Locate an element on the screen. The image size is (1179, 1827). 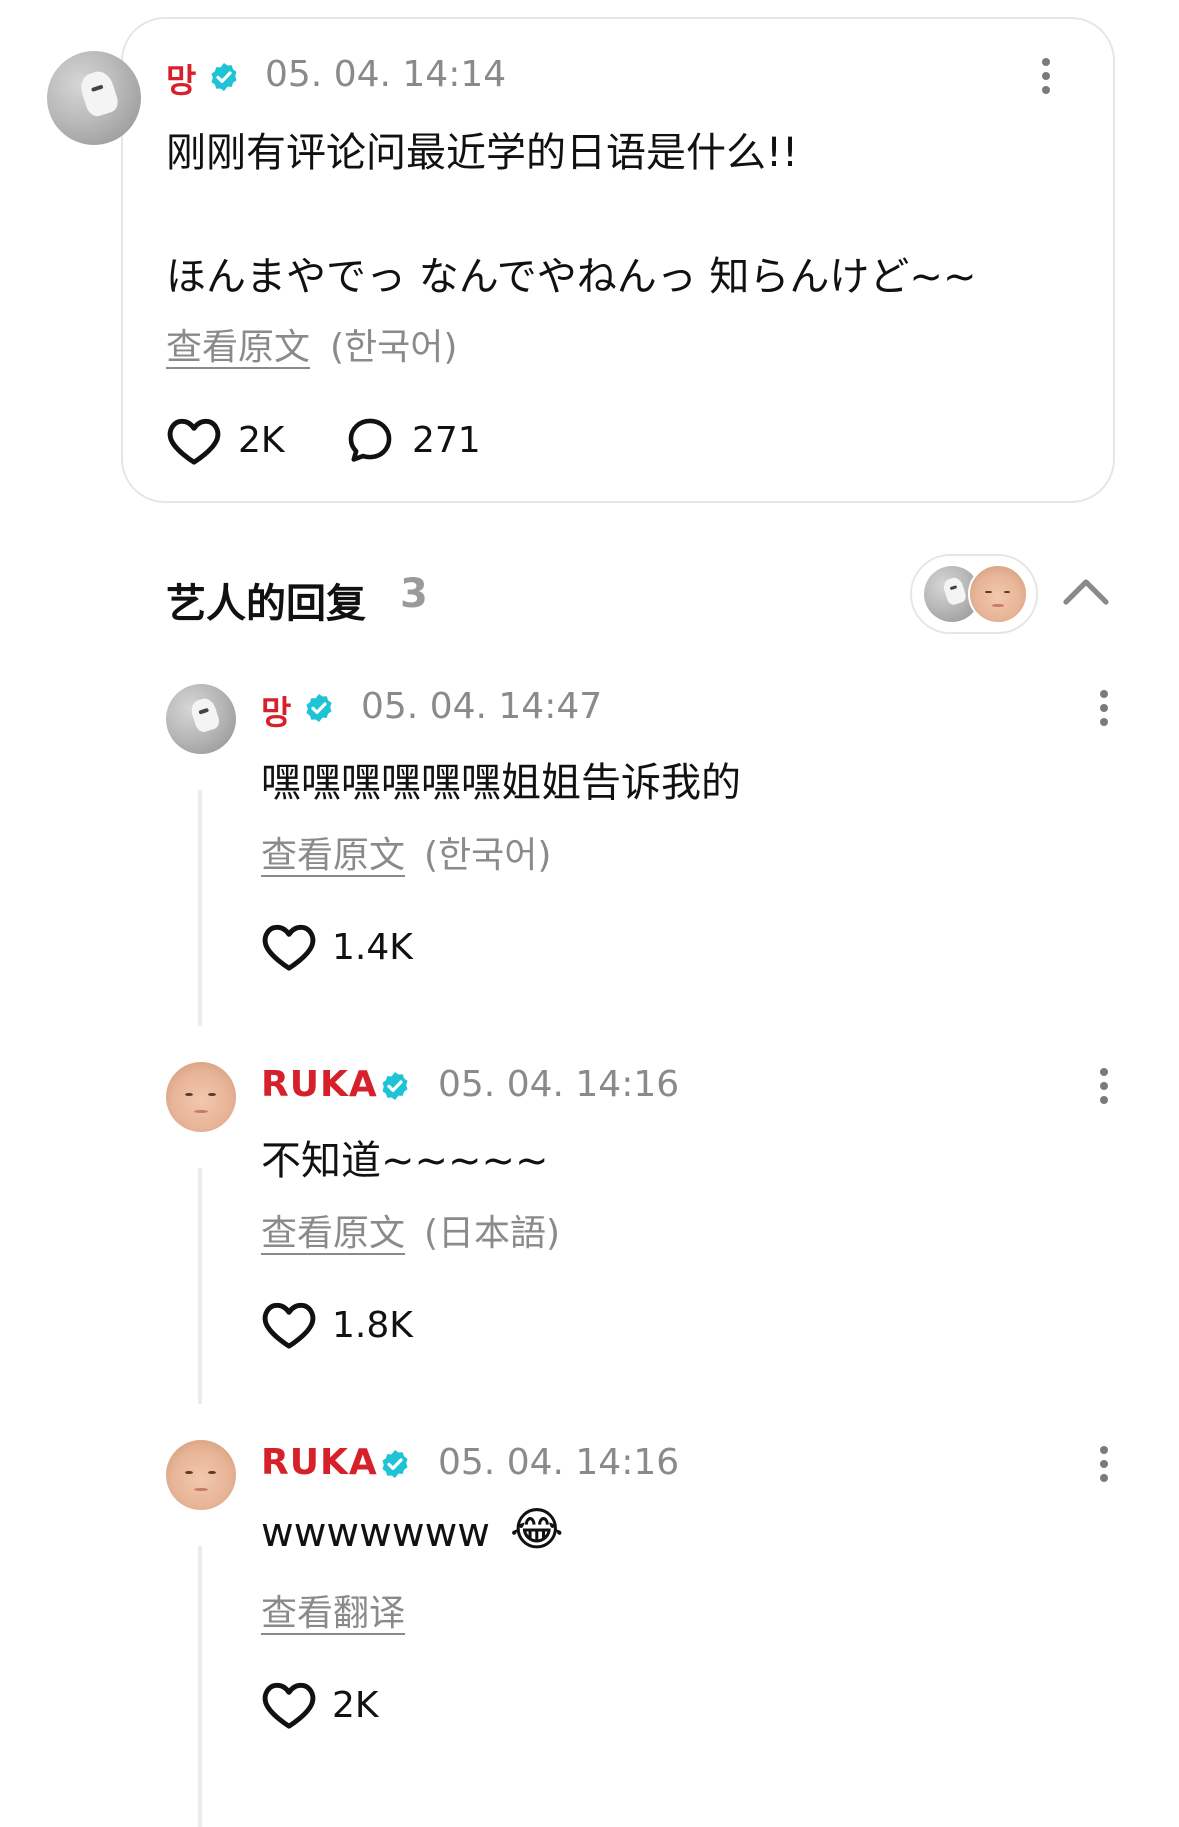
see-translation-link: 查看翻译 is located at coordinates (333, 1610).